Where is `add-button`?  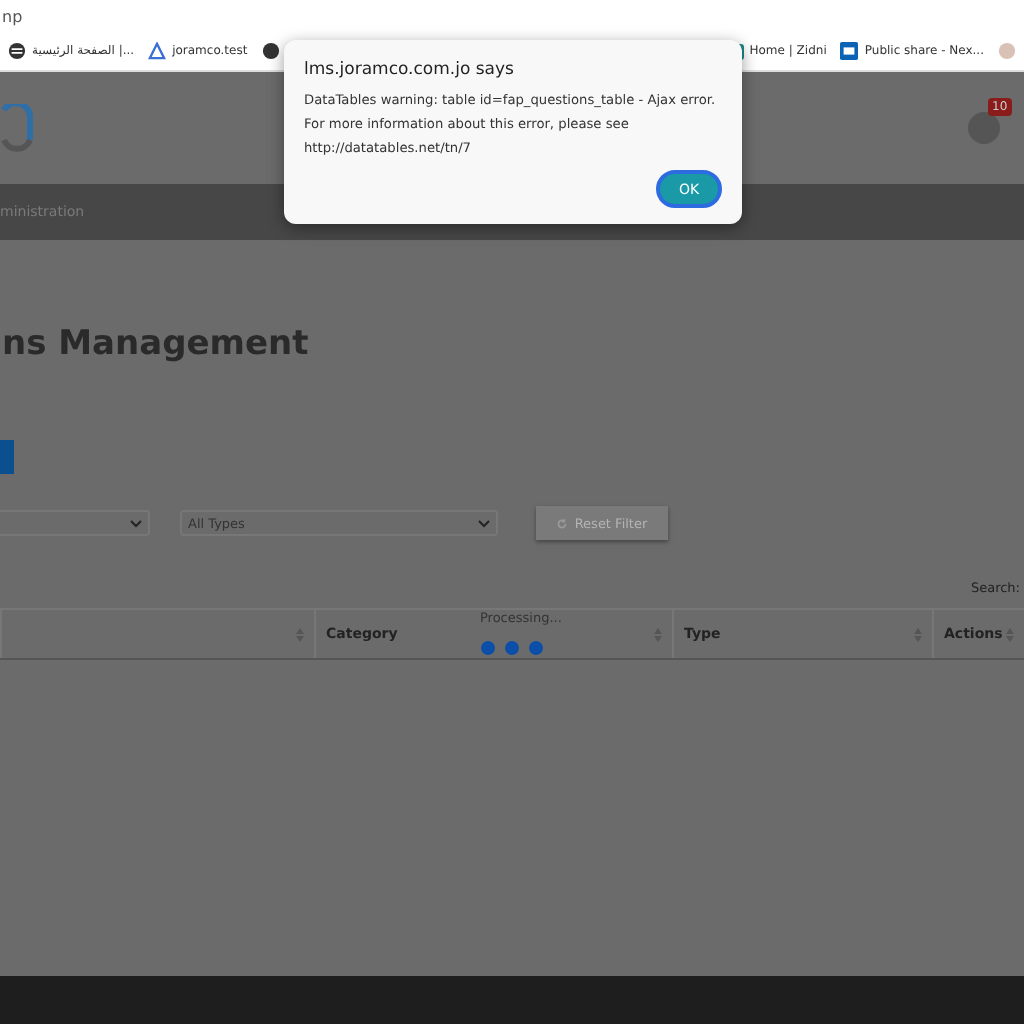 add-button is located at coordinates (7, 457).